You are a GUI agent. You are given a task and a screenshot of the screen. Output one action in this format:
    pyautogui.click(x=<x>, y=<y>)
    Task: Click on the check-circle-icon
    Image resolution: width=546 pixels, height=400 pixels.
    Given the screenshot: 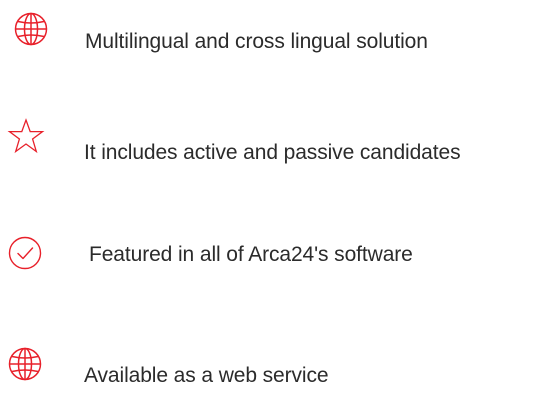 What is the action you would take?
    pyautogui.click(x=25, y=253)
    